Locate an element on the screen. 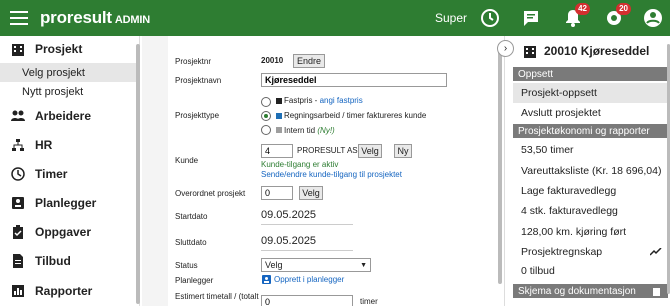 This screenshot has width=670, height=306. new-customer-button: Ny is located at coordinates (403, 151).